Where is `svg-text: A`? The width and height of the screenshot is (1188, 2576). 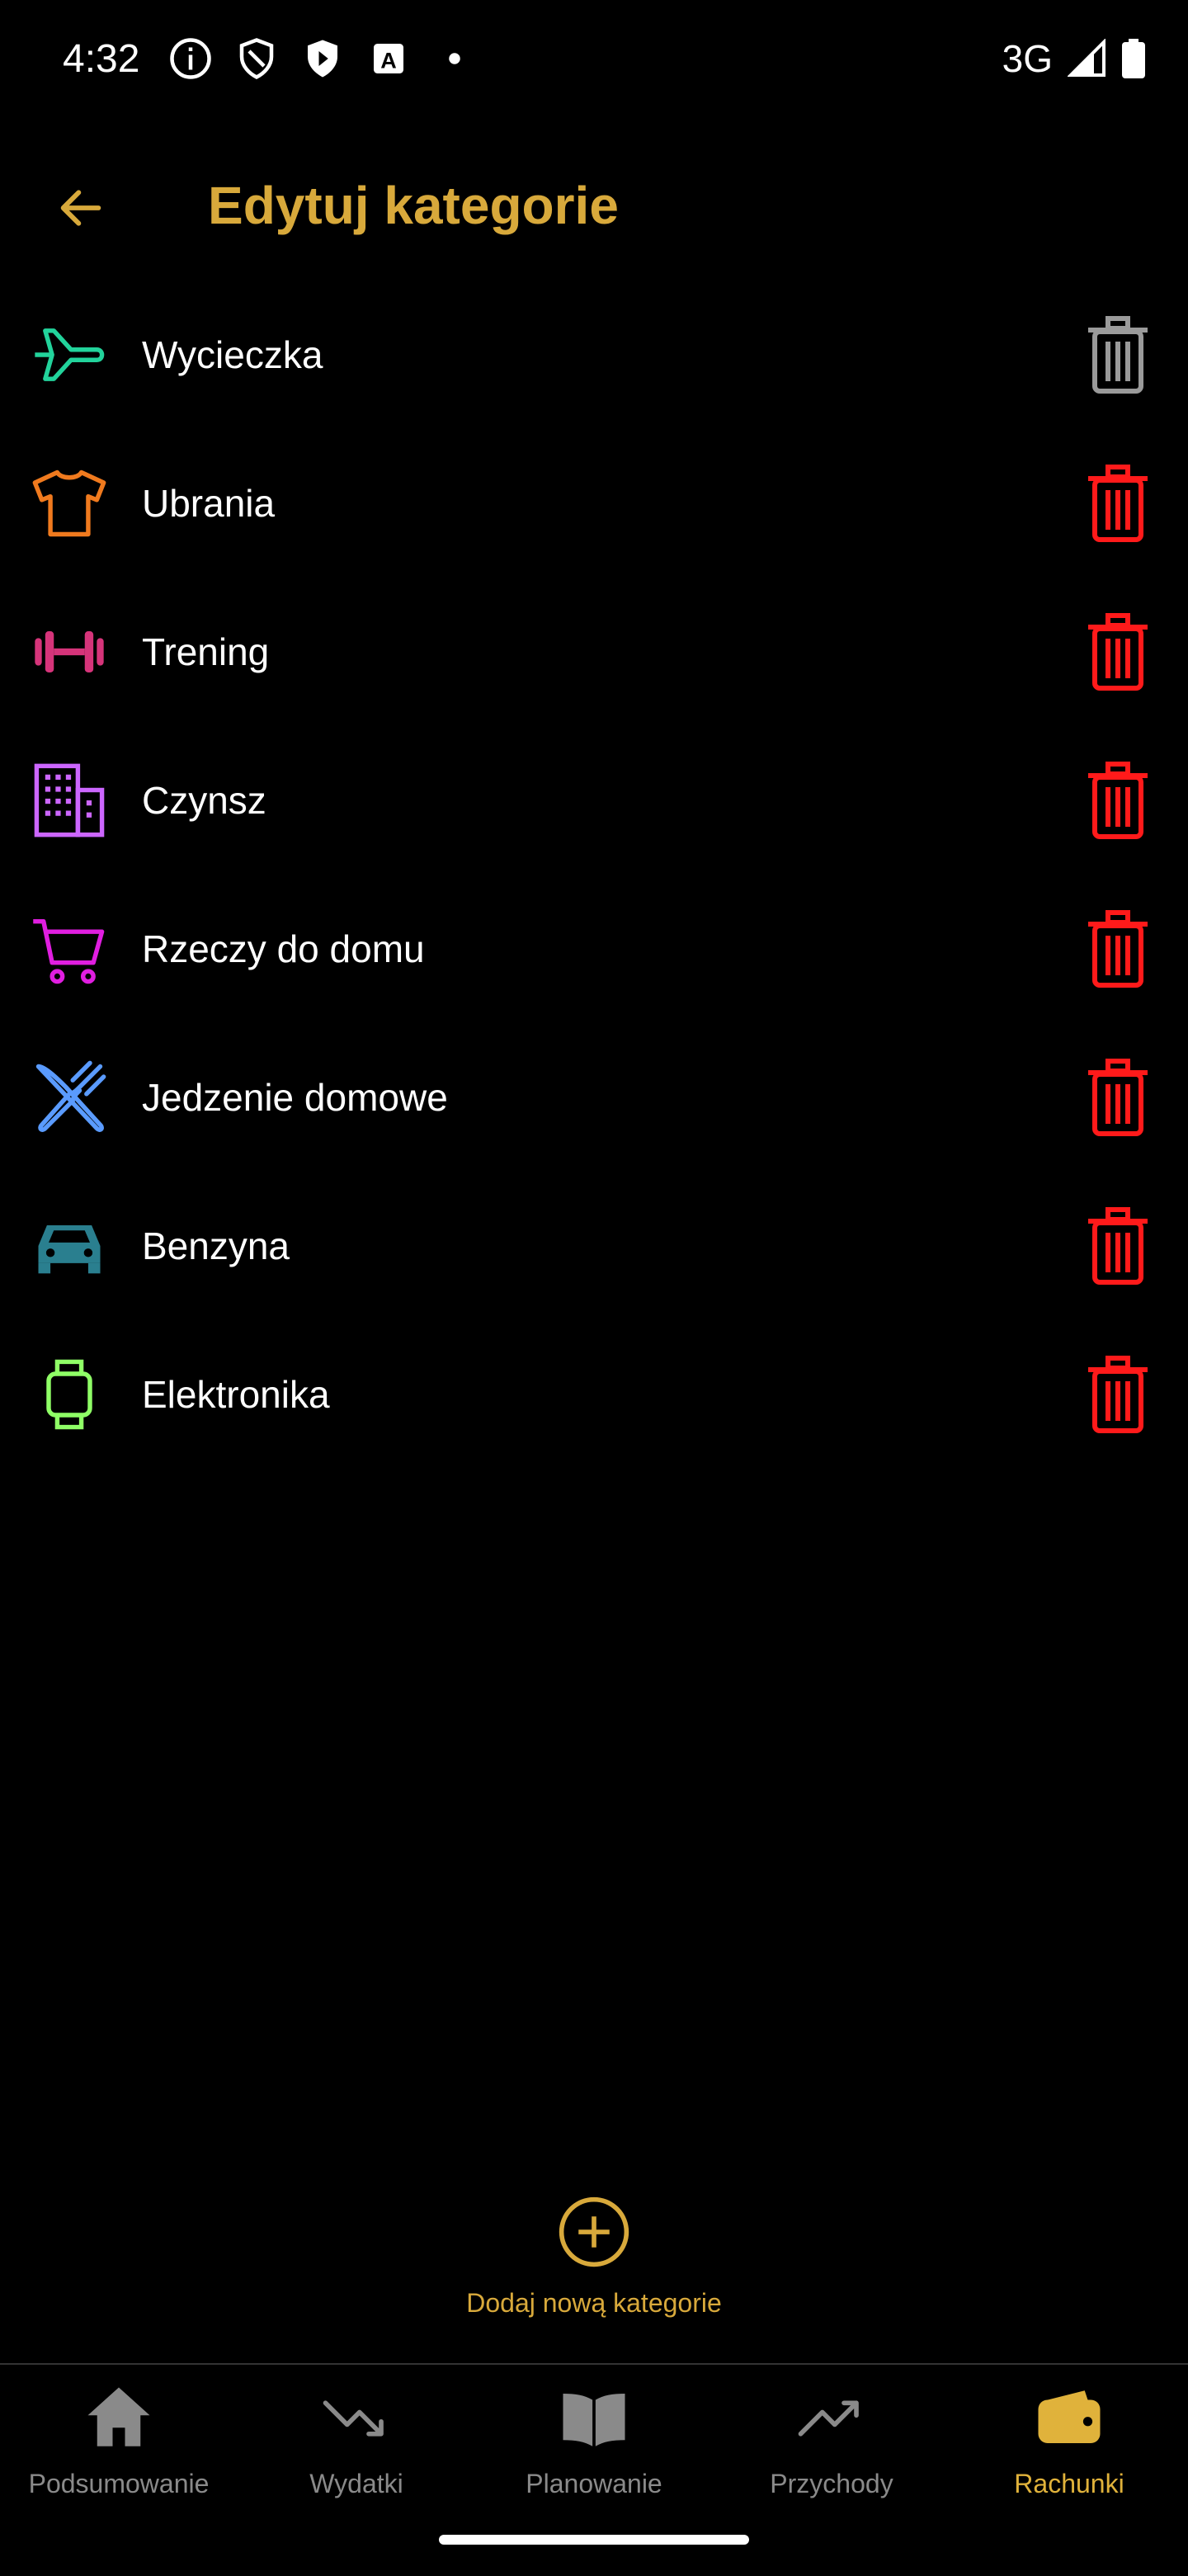
svg-text: A is located at coordinates (388, 60).